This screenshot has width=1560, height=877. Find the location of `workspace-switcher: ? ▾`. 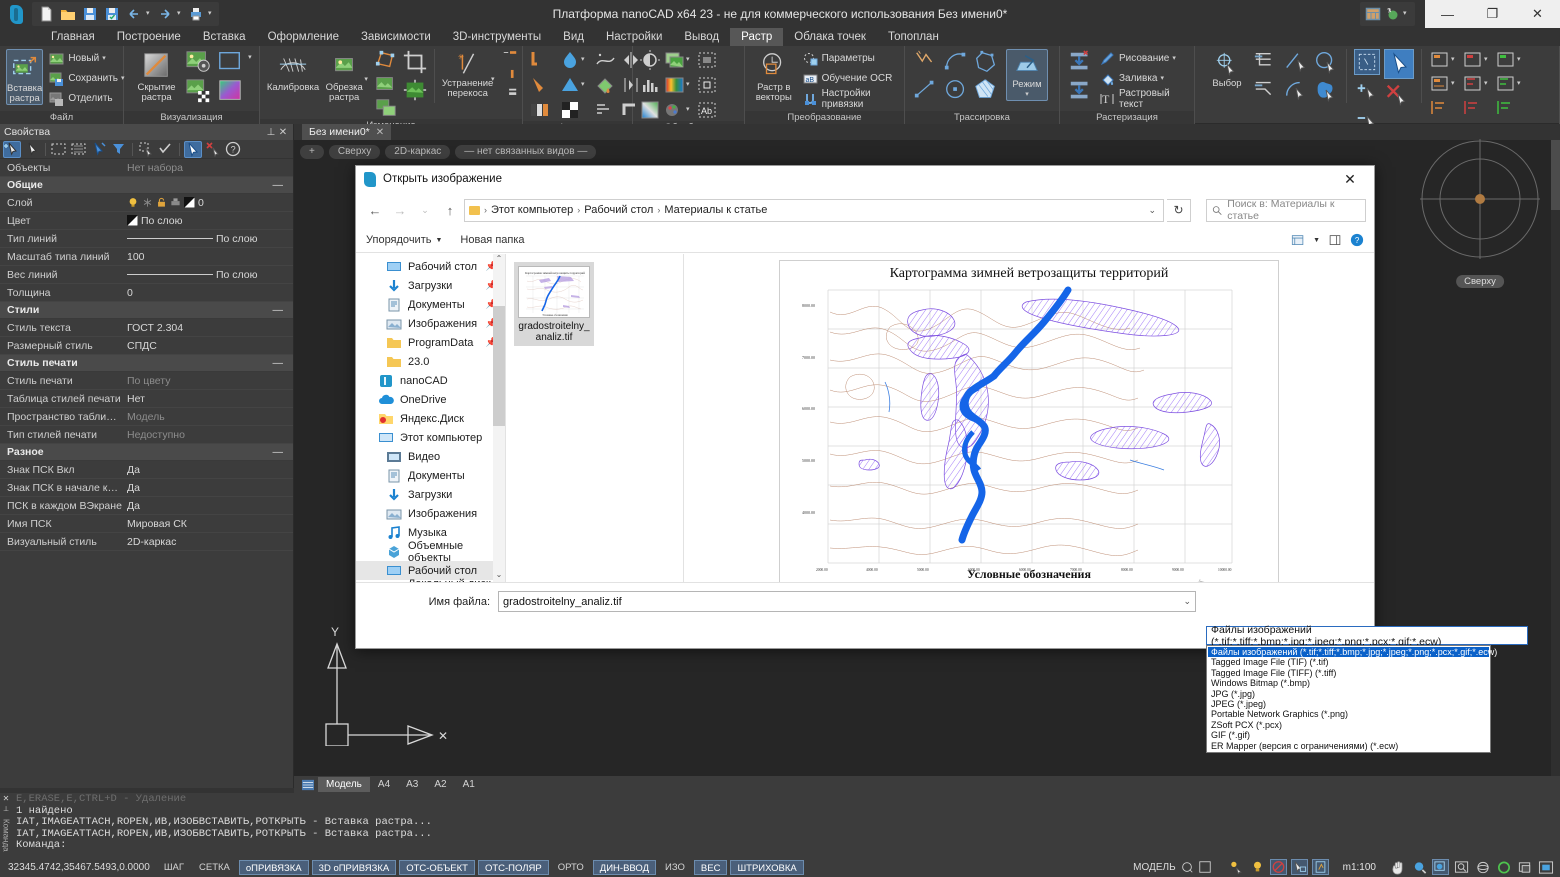

workspace-switcher: ? ▾ is located at coordinates (1387, 14).